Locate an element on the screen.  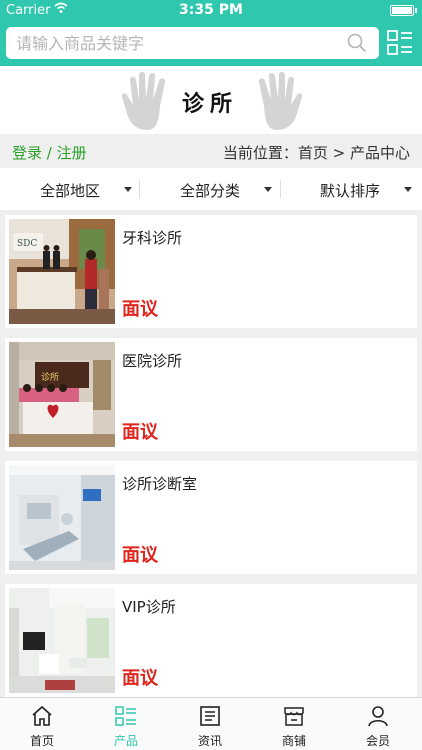
category-title: 诊所 is located at coordinates (209, 104).